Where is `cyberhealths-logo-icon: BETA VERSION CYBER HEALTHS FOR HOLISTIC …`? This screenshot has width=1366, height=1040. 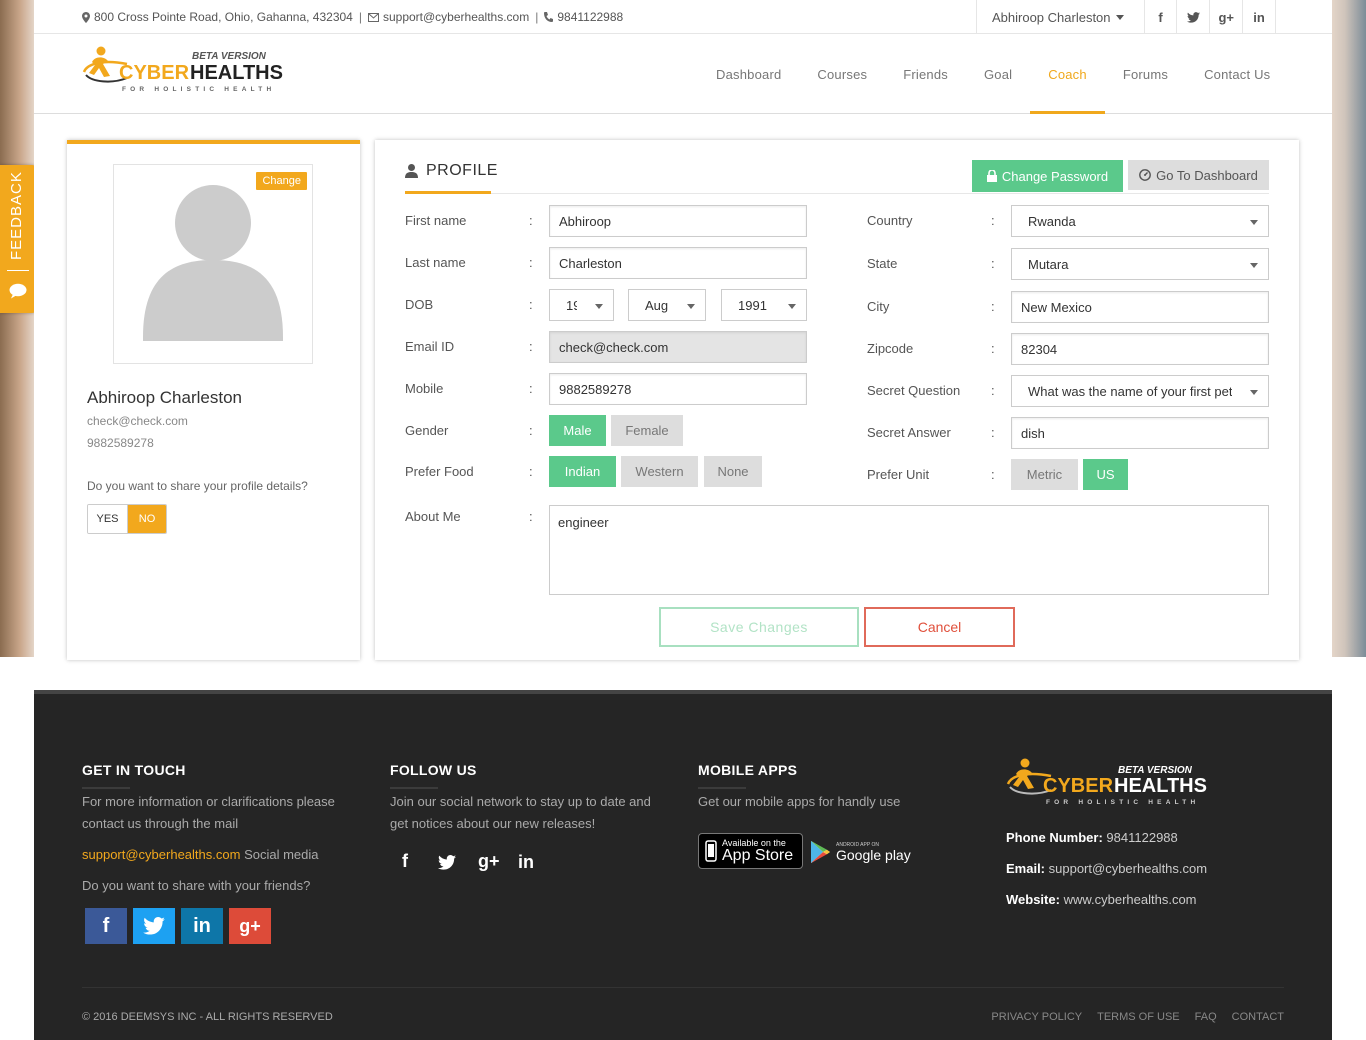
cyberhealths-logo-icon: BETA VERSION CYBER HEALTHS FOR HOLISTIC … is located at coordinates (1106, 782).